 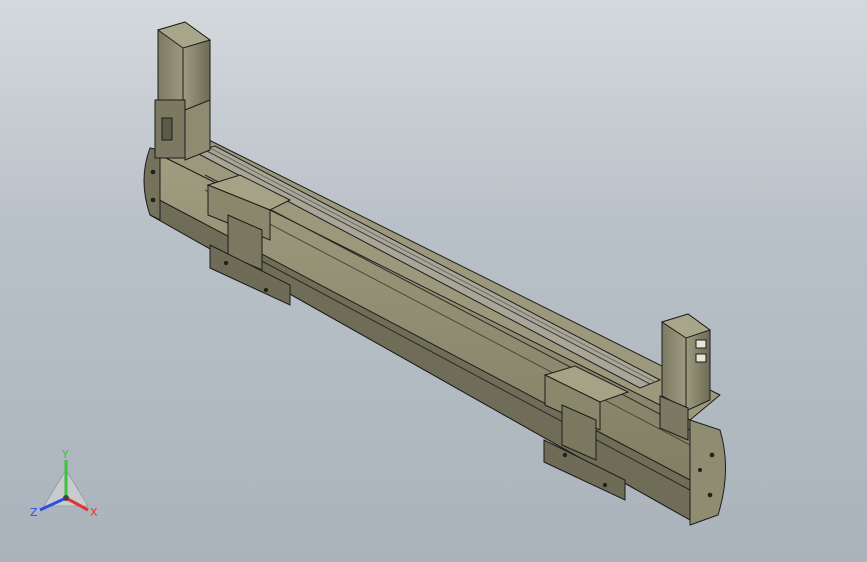 What do you see at coordinates (94, 512) in the screenshot?
I see `x-axis-label: X` at bounding box center [94, 512].